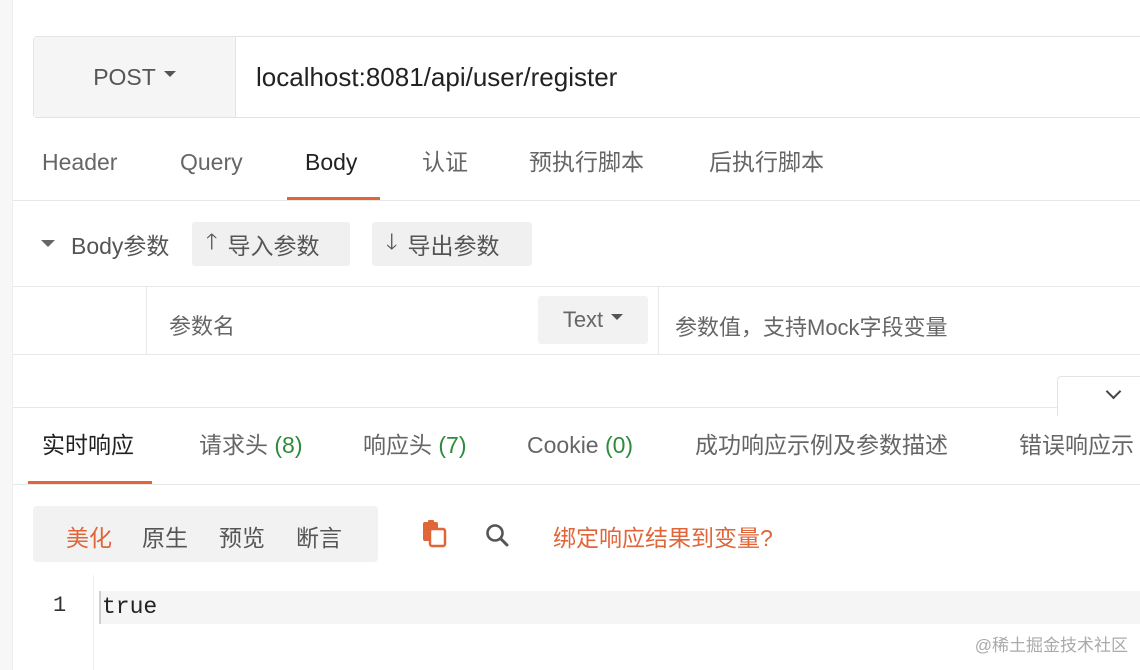  I want to click on tab-label: 响应头, so click(401, 445).